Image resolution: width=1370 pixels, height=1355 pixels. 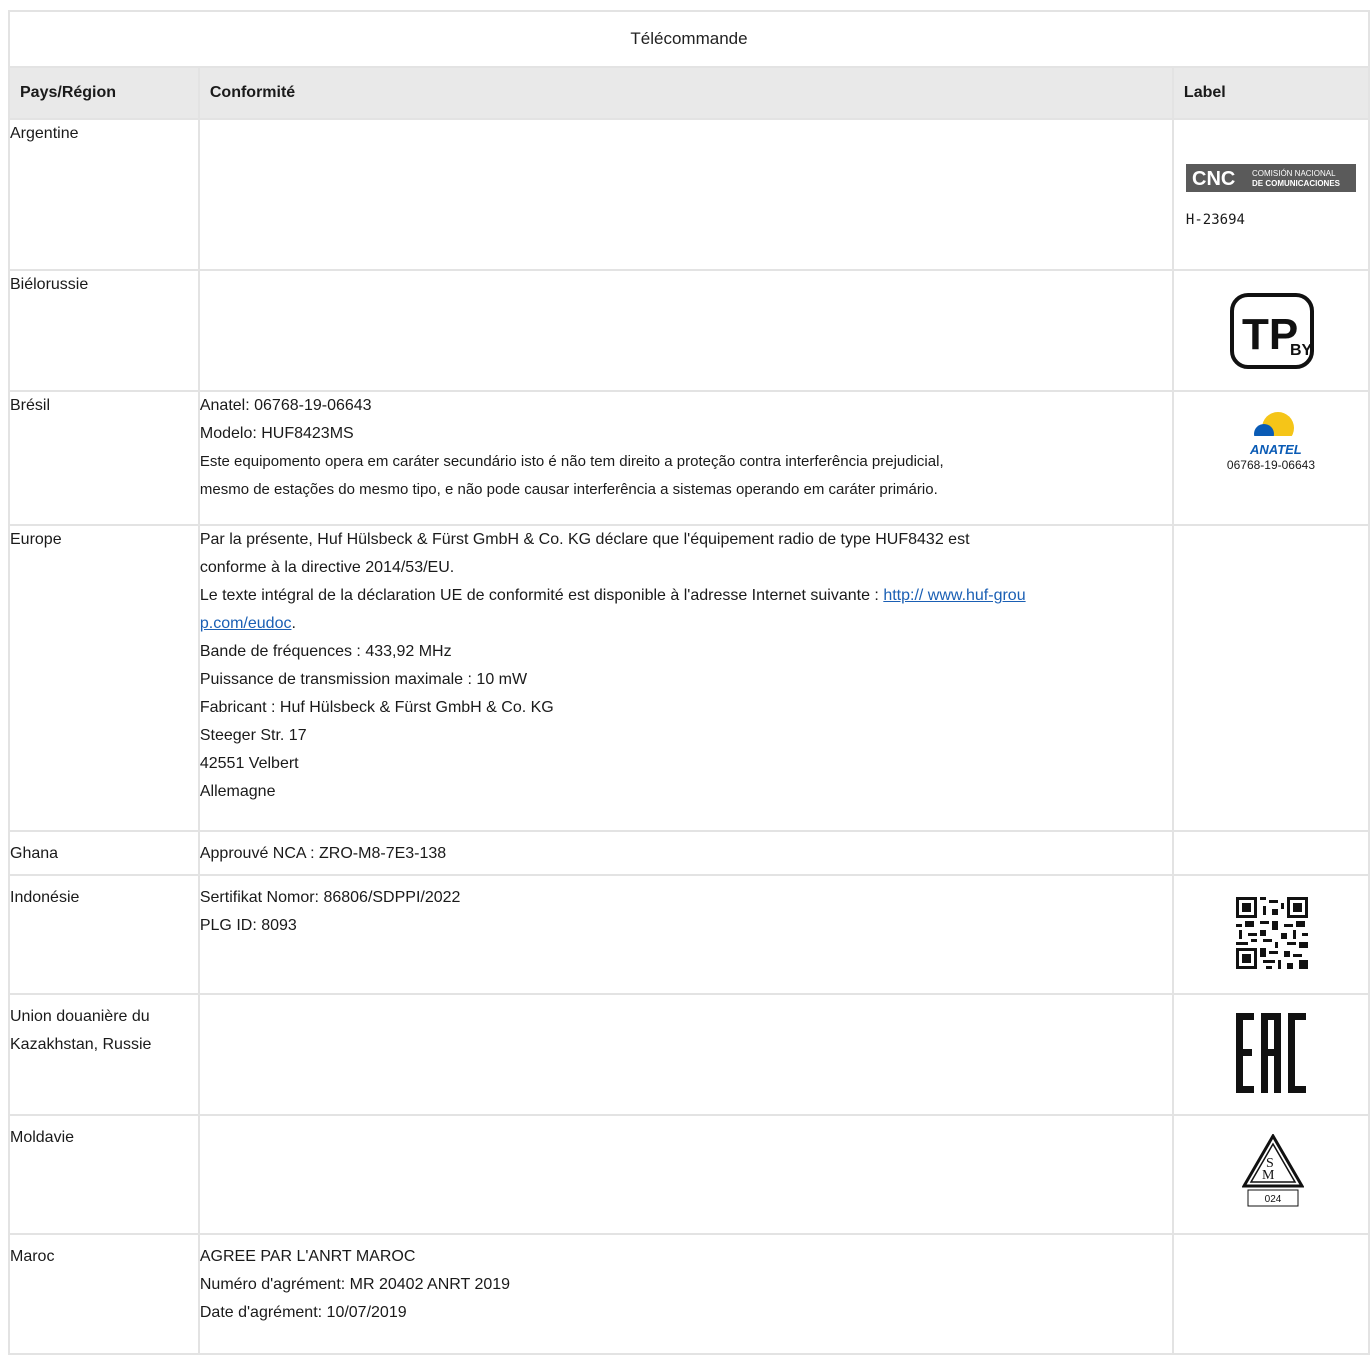 I want to click on country-cell: Moldavie, so click(x=104, y=1174).